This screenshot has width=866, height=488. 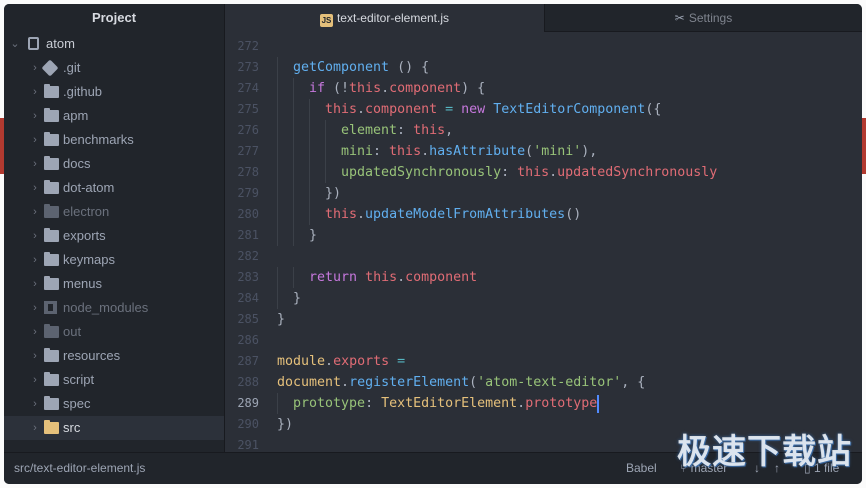 I want to click on code-token: updatedSynchronously, so click(x=637, y=172).